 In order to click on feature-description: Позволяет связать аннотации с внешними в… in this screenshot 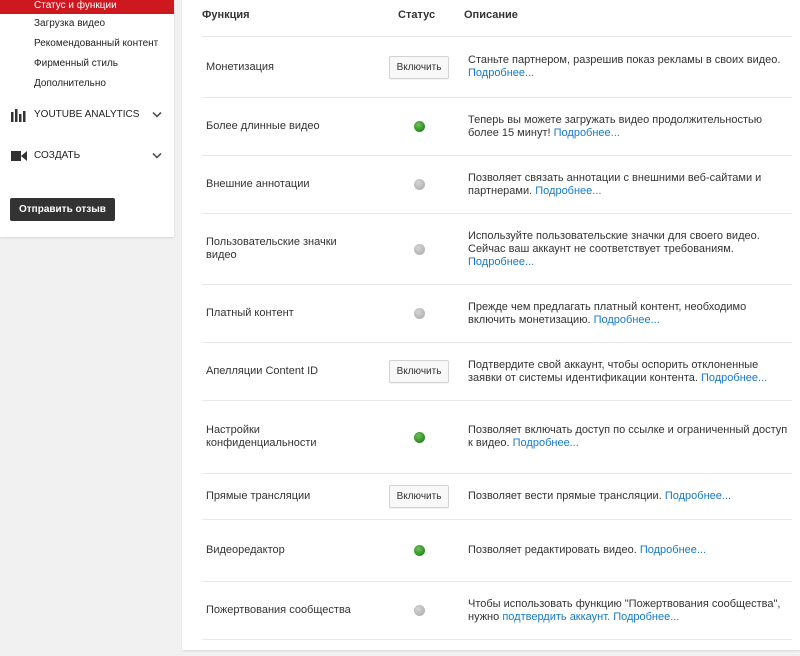, I will do `click(629, 185)`.